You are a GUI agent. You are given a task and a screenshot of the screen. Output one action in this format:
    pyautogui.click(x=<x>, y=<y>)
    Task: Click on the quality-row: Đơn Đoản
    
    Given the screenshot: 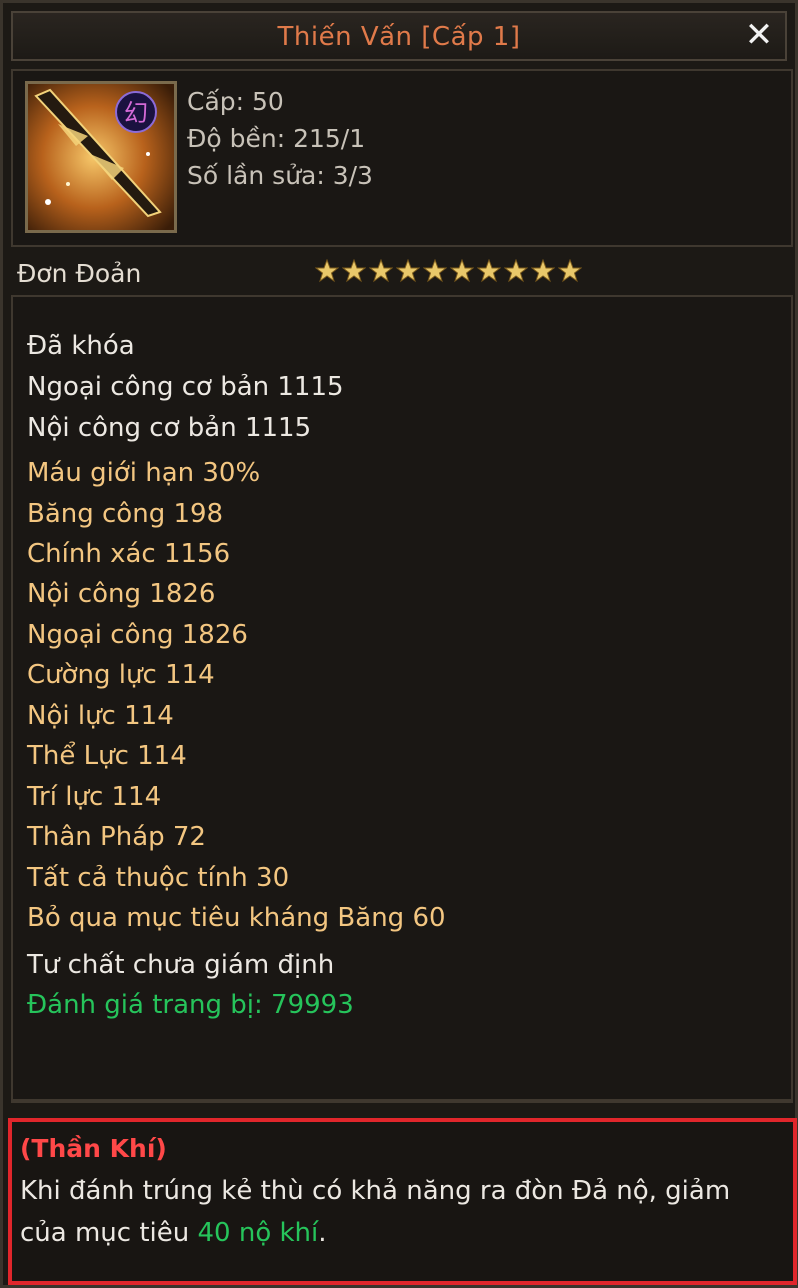 What is the action you would take?
    pyautogui.click(x=400, y=273)
    